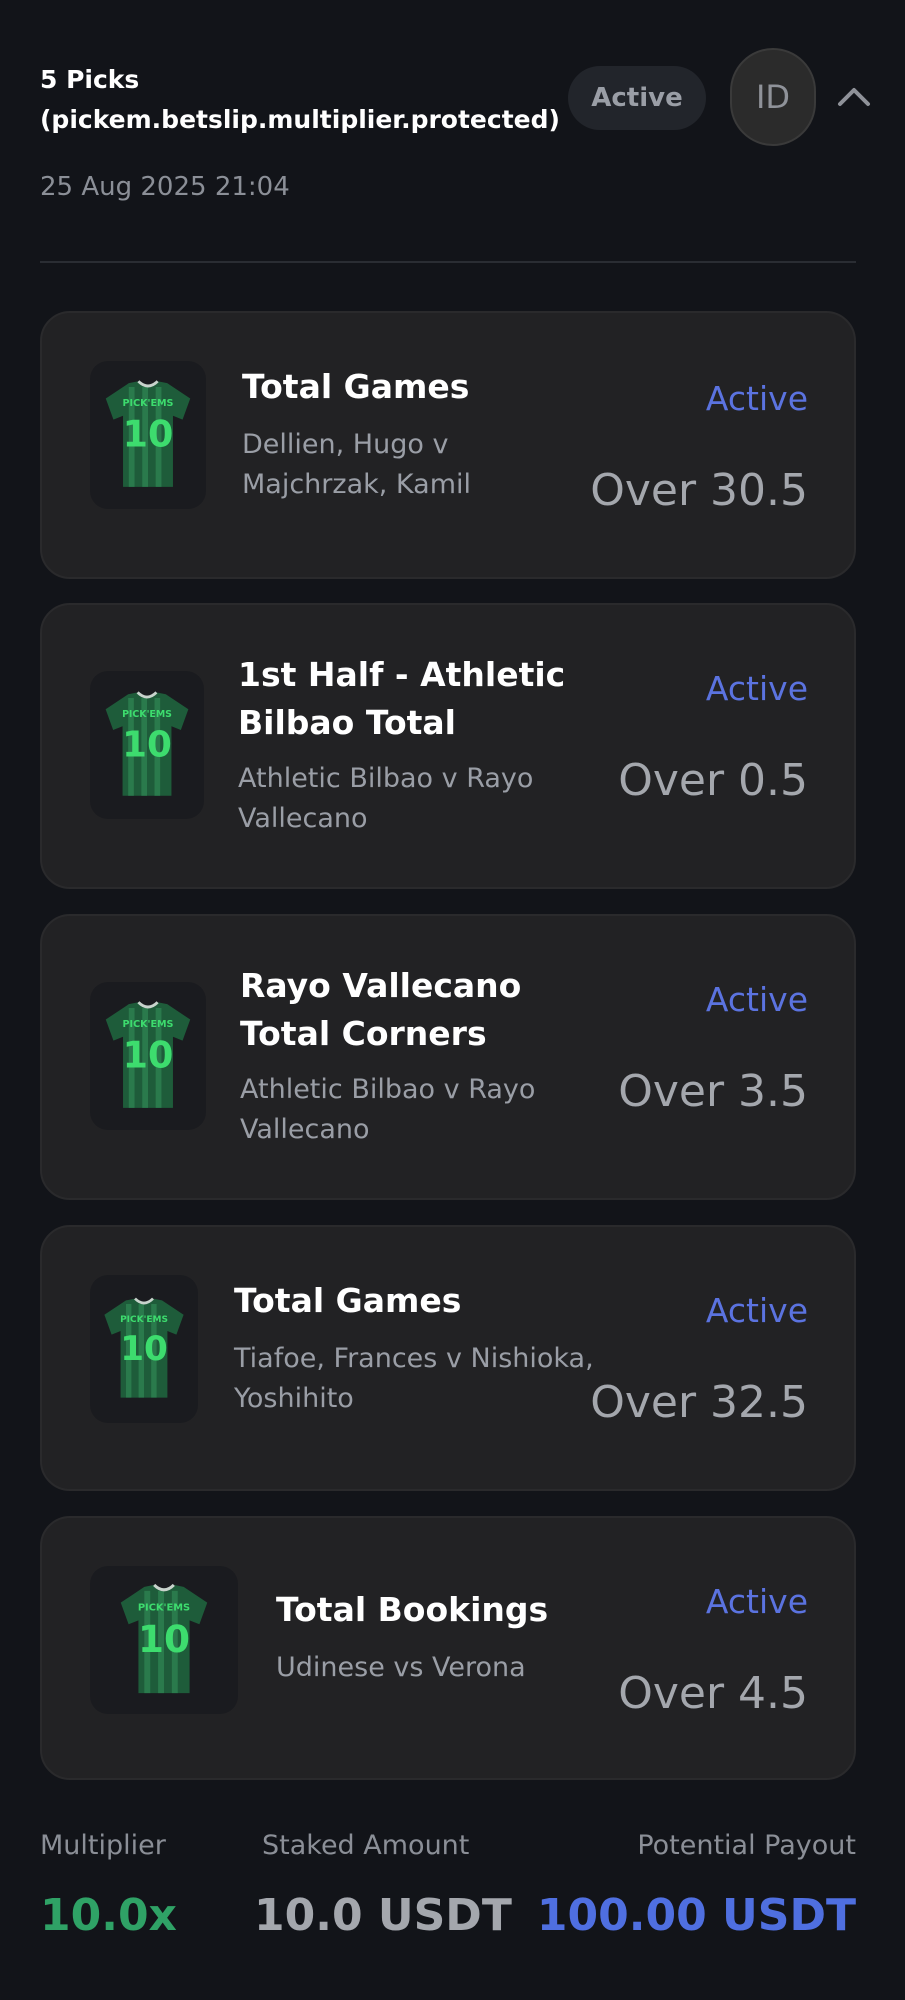 The height and width of the screenshot is (2000, 905). Describe the element at coordinates (165, 187) in the screenshot. I see `betslip-date: 25 Aug 2025 21:04` at that location.